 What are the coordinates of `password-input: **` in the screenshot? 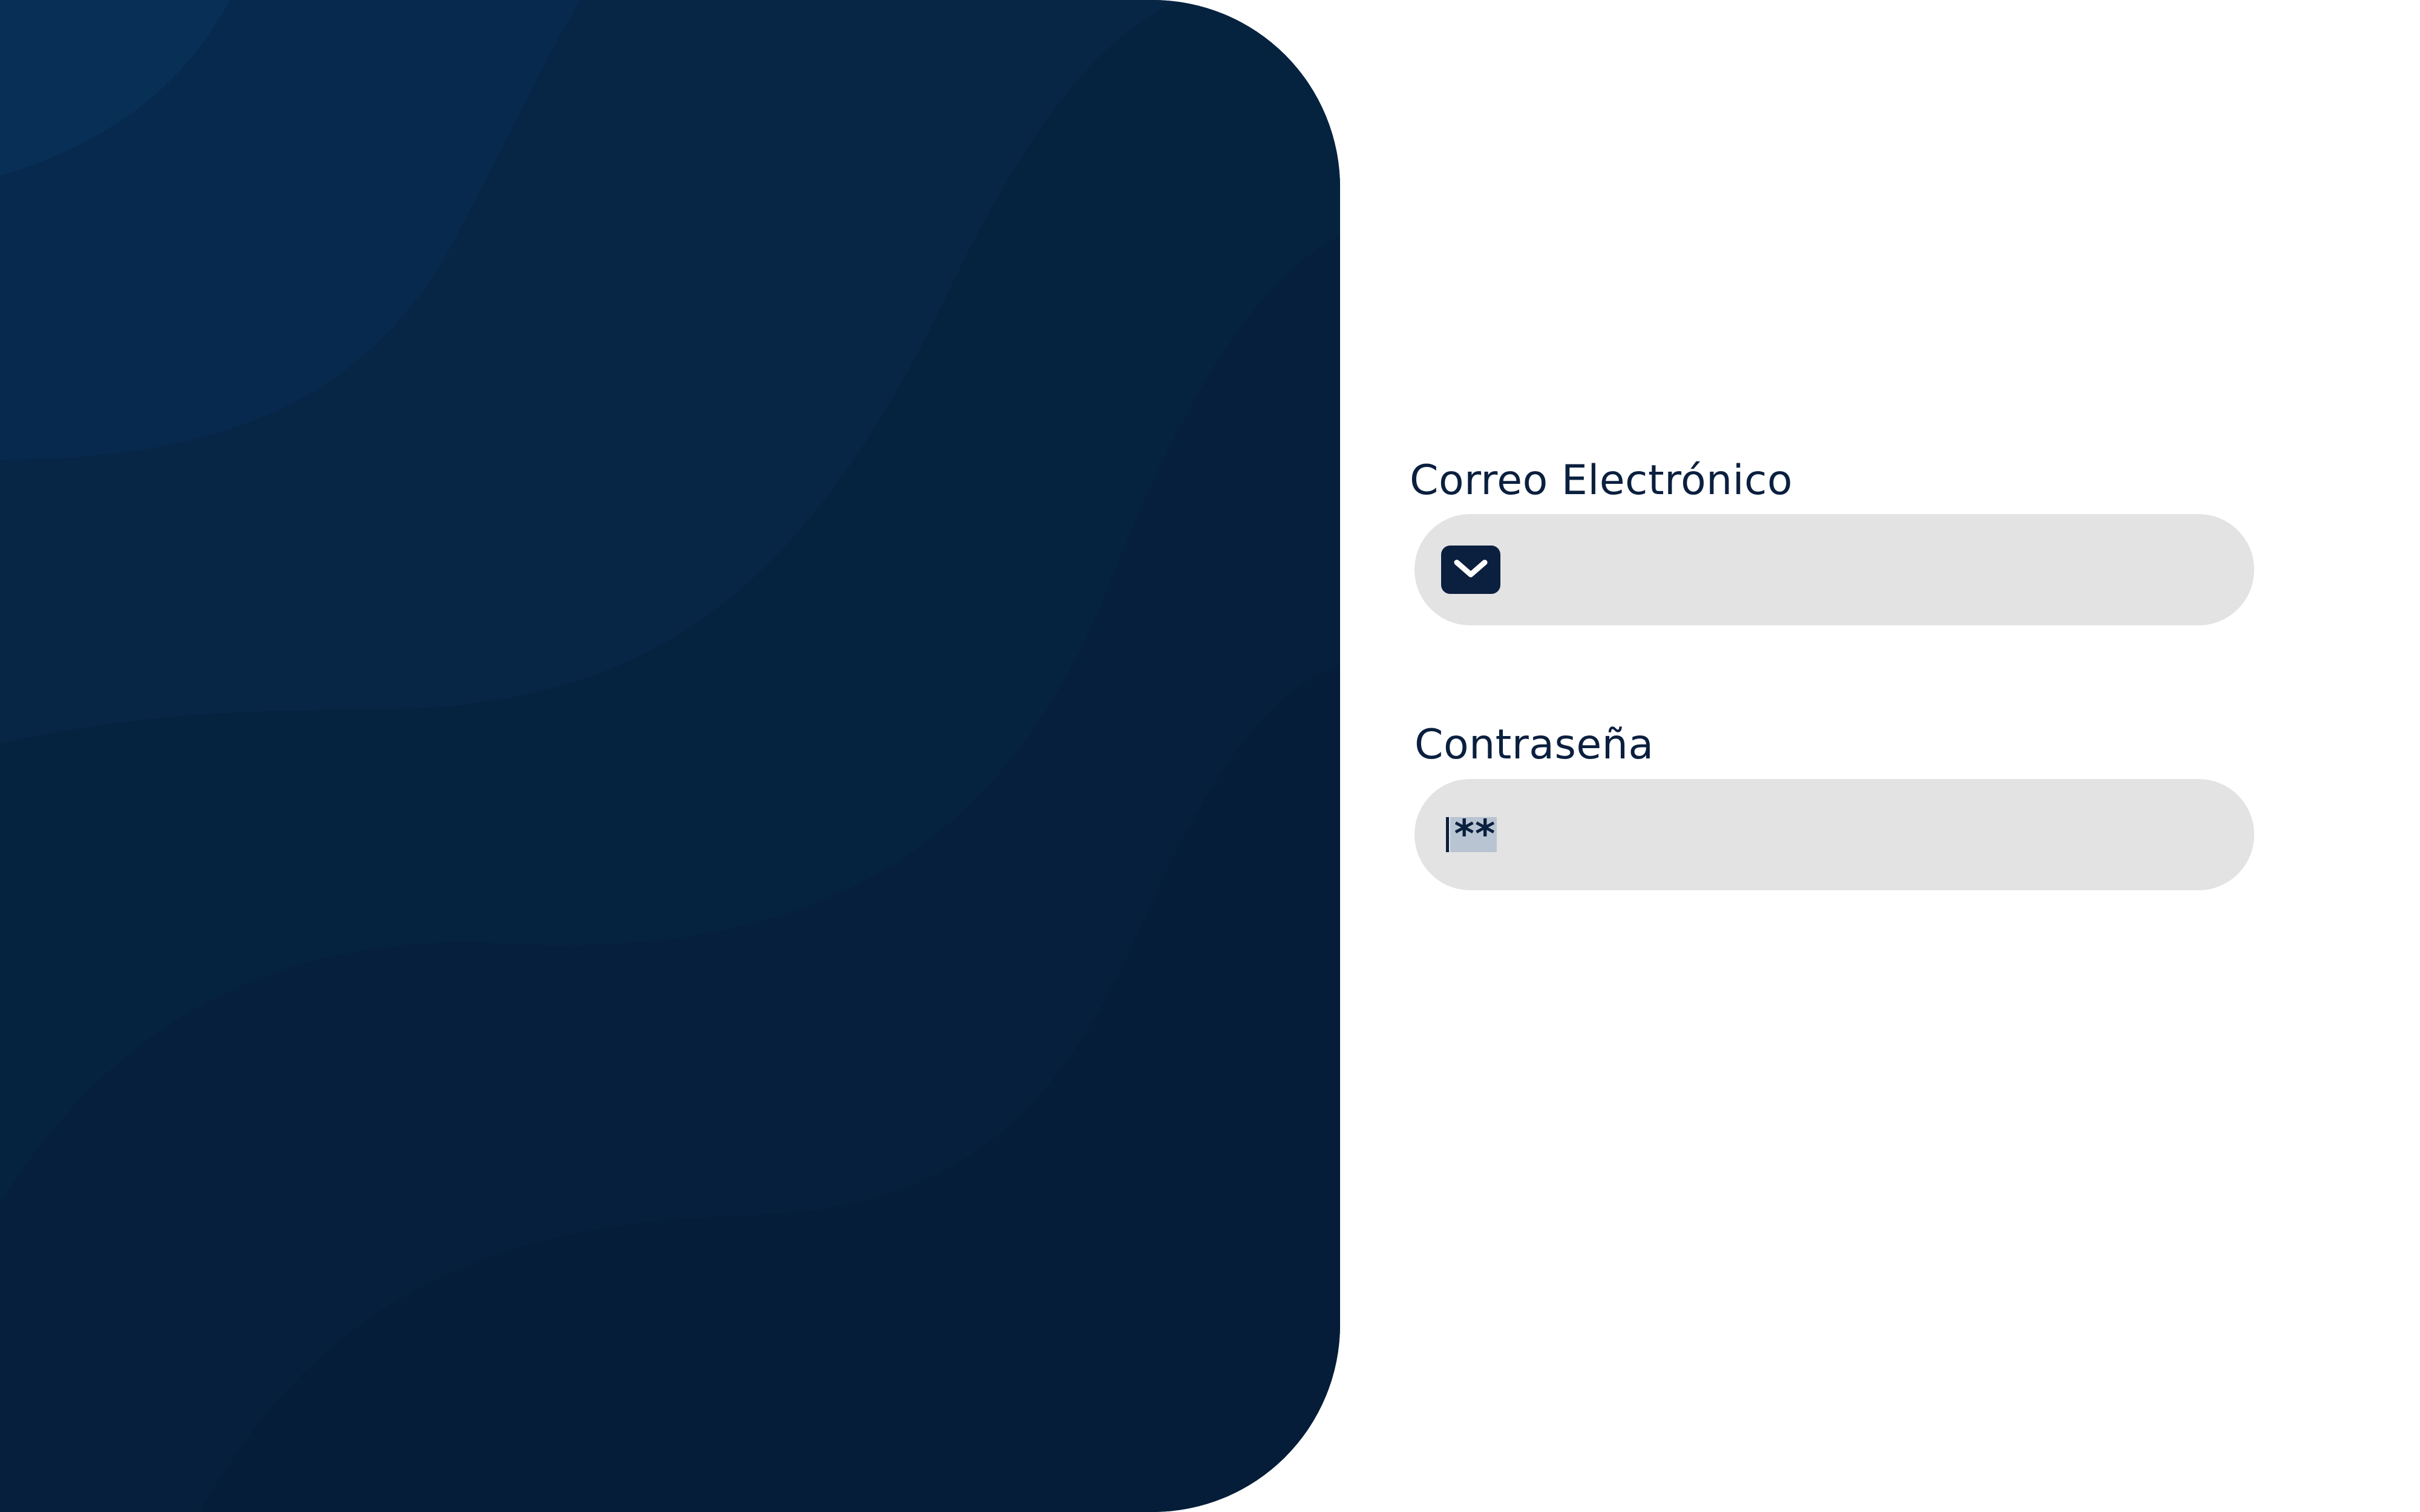 It's located at (1471, 834).